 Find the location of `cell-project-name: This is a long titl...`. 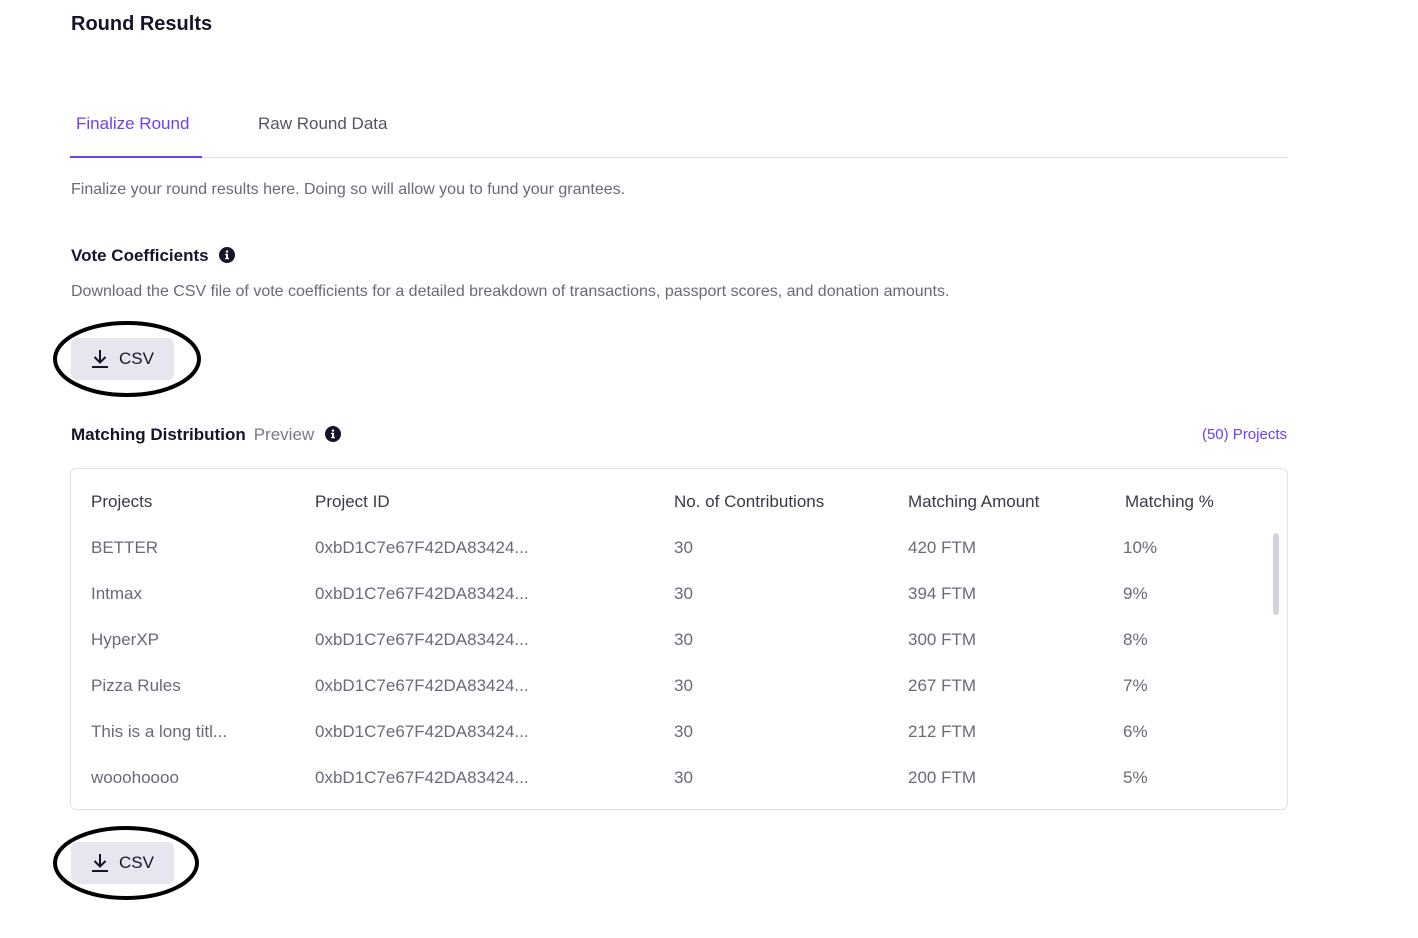

cell-project-name: This is a long titl... is located at coordinates (159, 731).